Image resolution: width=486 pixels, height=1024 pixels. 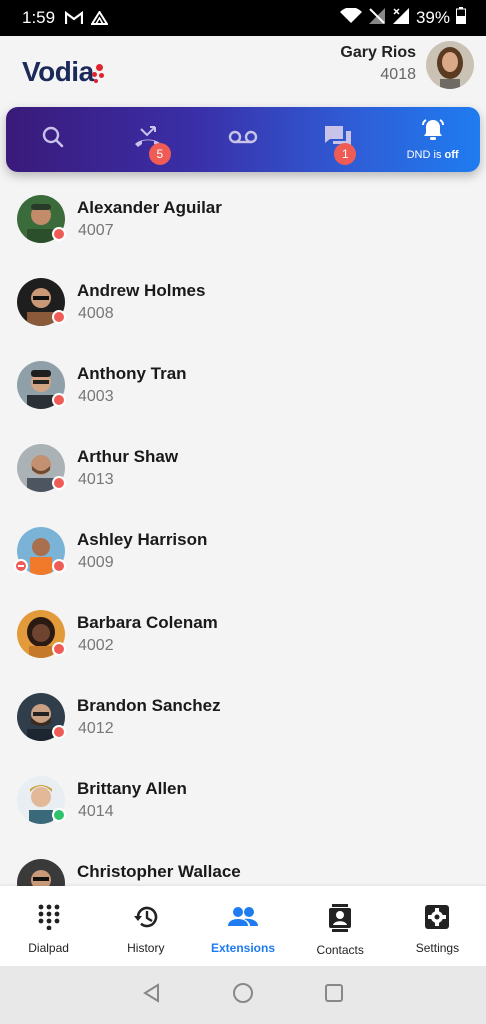 What do you see at coordinates (141, 290) in the screenshot?
I see `extension-name: Andrew Holmes` at bounding box center [141, 290].